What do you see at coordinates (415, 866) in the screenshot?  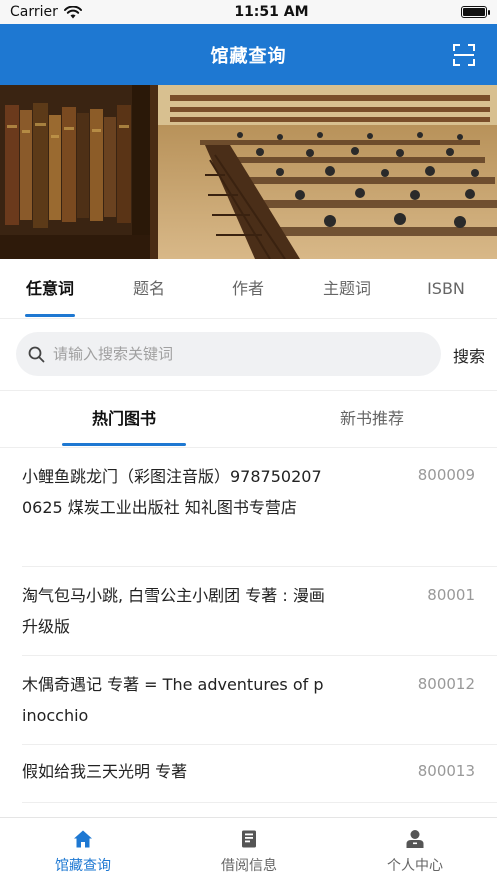 I see `tab-label: 个人中心` at bounding box center [415, 866].